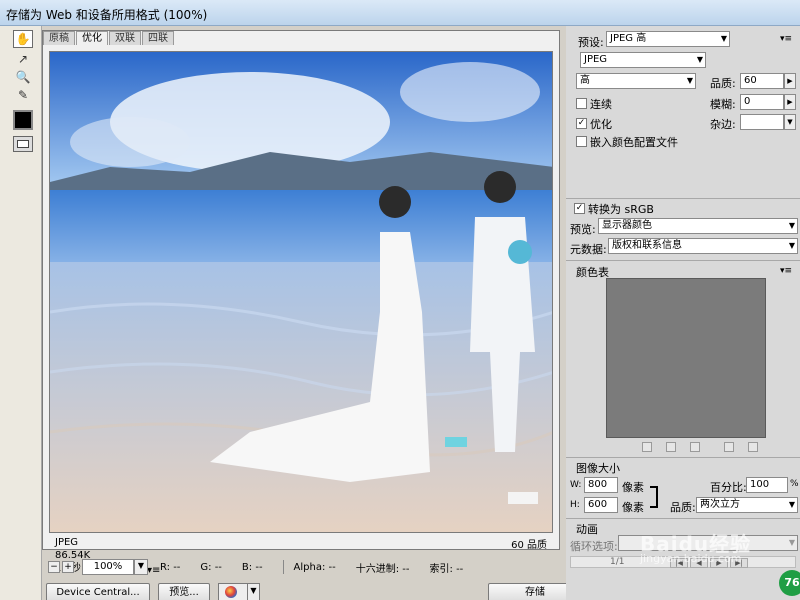 The width and height of the screenshot is (800, 600). What do you see at coordinates (125, 38) in the screenshot?
I see `tab-2-up: 双联` at bounding box center [125, 38].